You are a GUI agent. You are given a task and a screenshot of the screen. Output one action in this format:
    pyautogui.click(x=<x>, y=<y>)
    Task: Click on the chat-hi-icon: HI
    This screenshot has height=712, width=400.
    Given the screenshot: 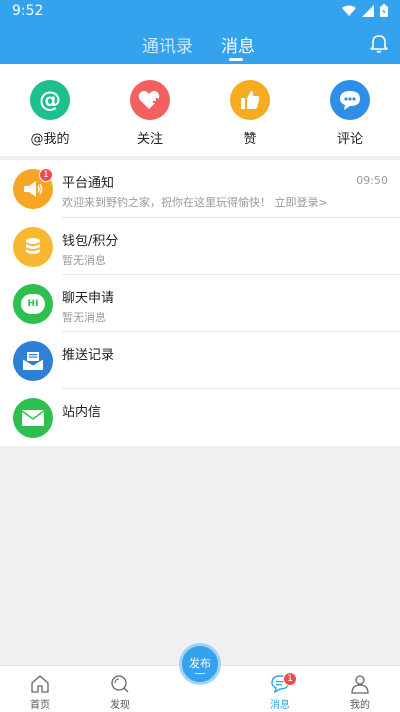 What is the action you would take?
    pyautogui.click(x=33, y=304)
    